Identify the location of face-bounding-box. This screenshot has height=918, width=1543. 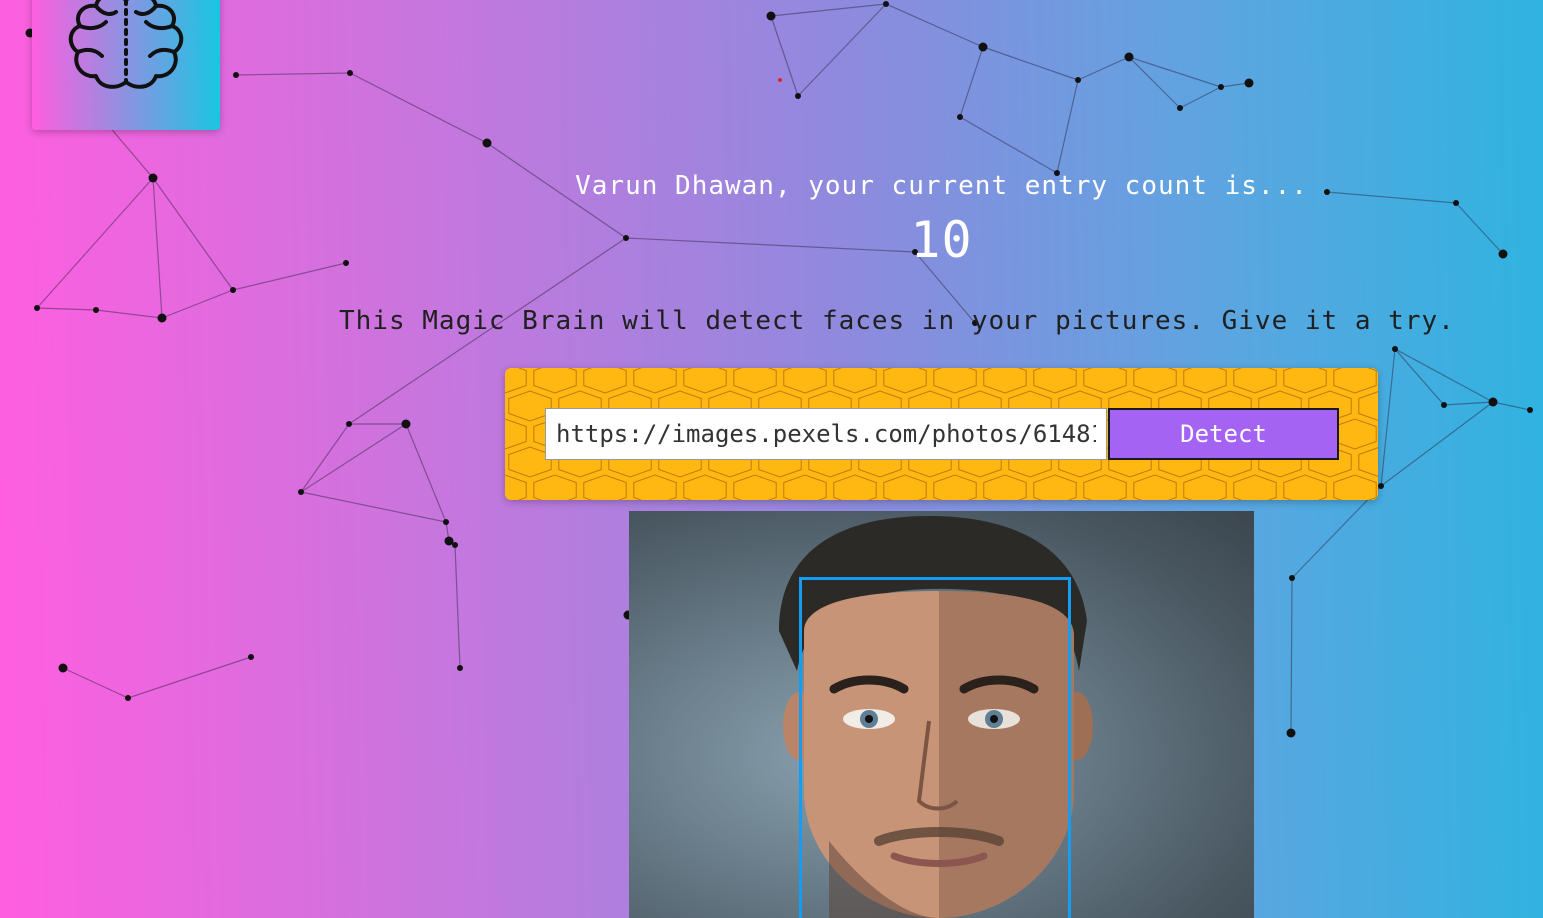
(935, 747).